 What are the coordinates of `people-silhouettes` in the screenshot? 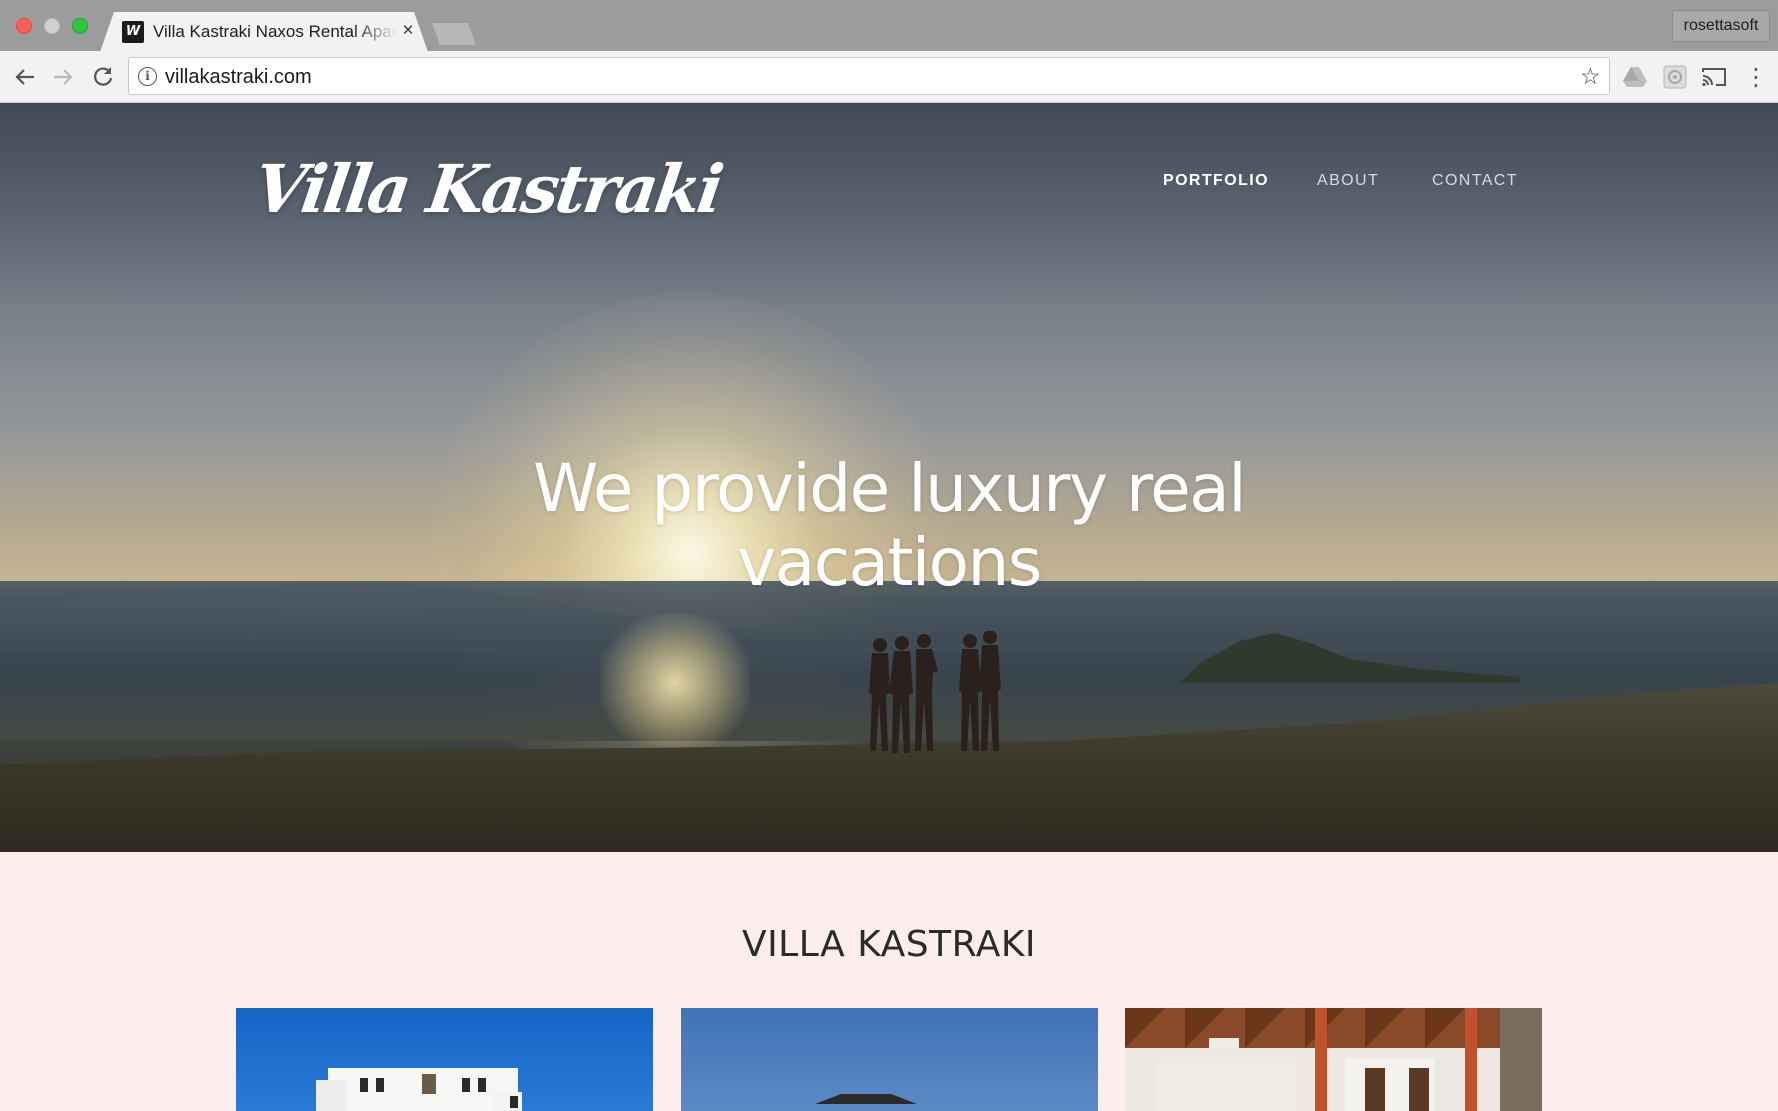 It's located at (935, 692).